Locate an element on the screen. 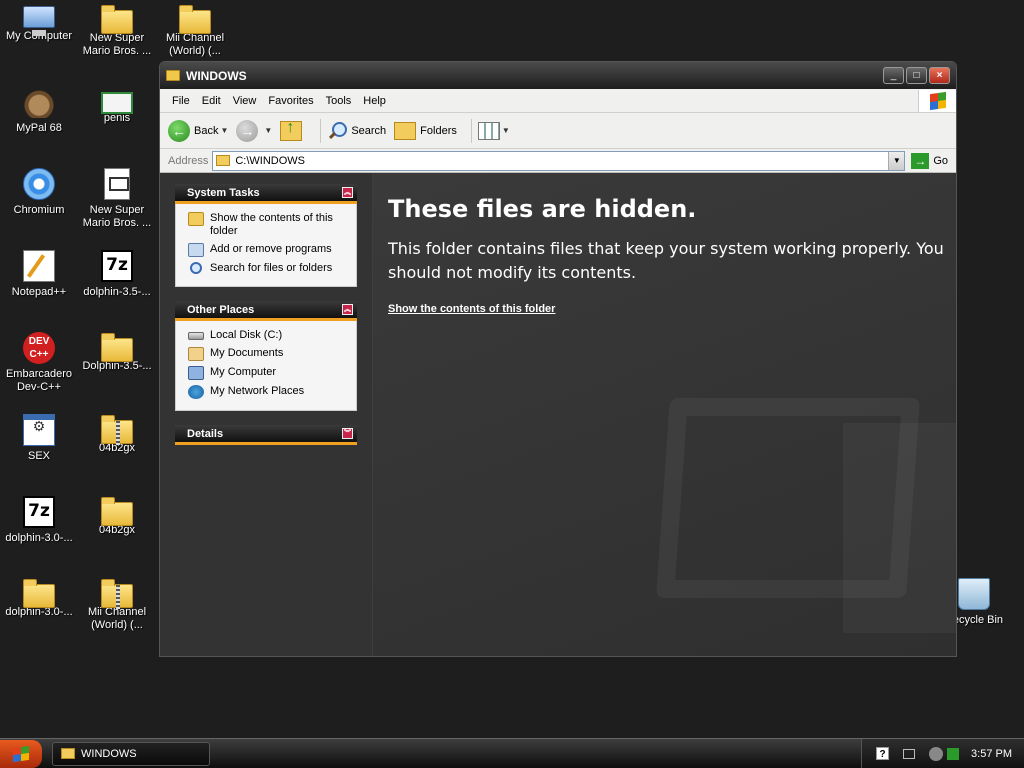 This screenshot has height=768, width=1024. zip-folder-icon is located at coordinates (117, 594).